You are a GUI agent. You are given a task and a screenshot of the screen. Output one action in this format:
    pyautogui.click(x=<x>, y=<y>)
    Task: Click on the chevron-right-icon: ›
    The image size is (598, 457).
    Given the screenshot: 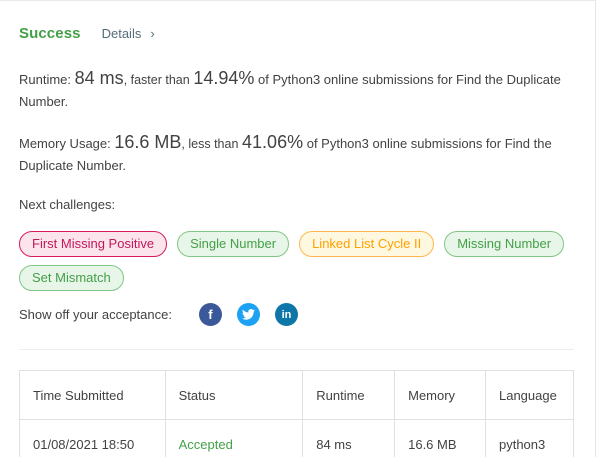 What is the action you would take?
    pyautogui.click(x=152, y=33)
    